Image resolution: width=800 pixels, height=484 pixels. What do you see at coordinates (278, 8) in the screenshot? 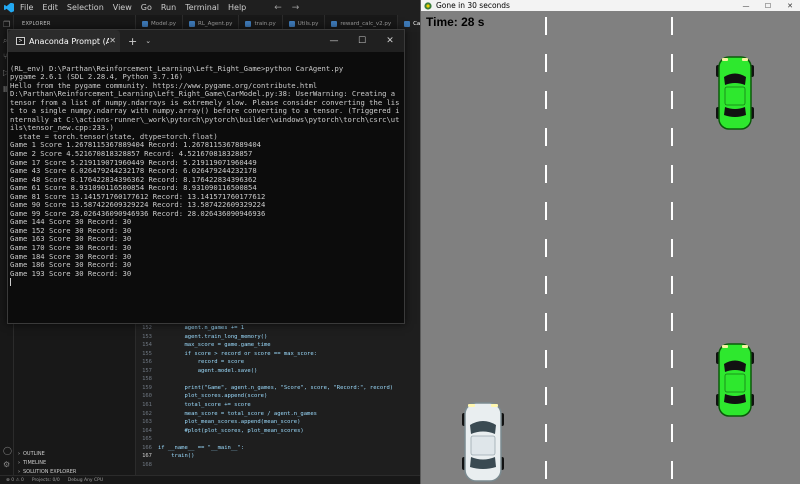
I see `back-arrow-icon: ←` at bounding box center [278, 8].